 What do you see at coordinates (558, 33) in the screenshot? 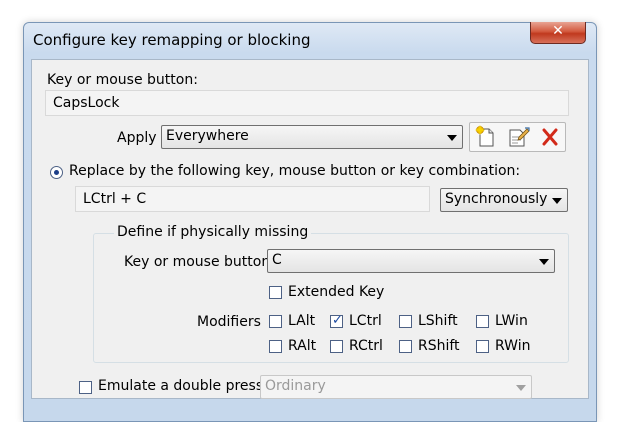
I see `close-button` at bounding box center [558, 33].